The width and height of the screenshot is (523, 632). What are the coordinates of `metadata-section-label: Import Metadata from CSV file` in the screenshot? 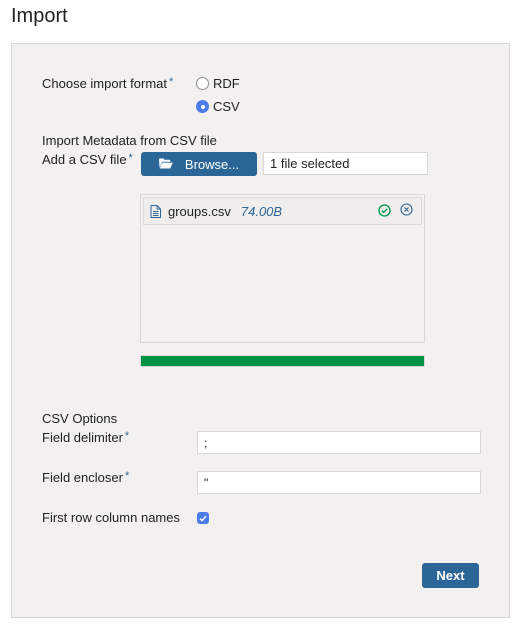 It's located at (129, 140).